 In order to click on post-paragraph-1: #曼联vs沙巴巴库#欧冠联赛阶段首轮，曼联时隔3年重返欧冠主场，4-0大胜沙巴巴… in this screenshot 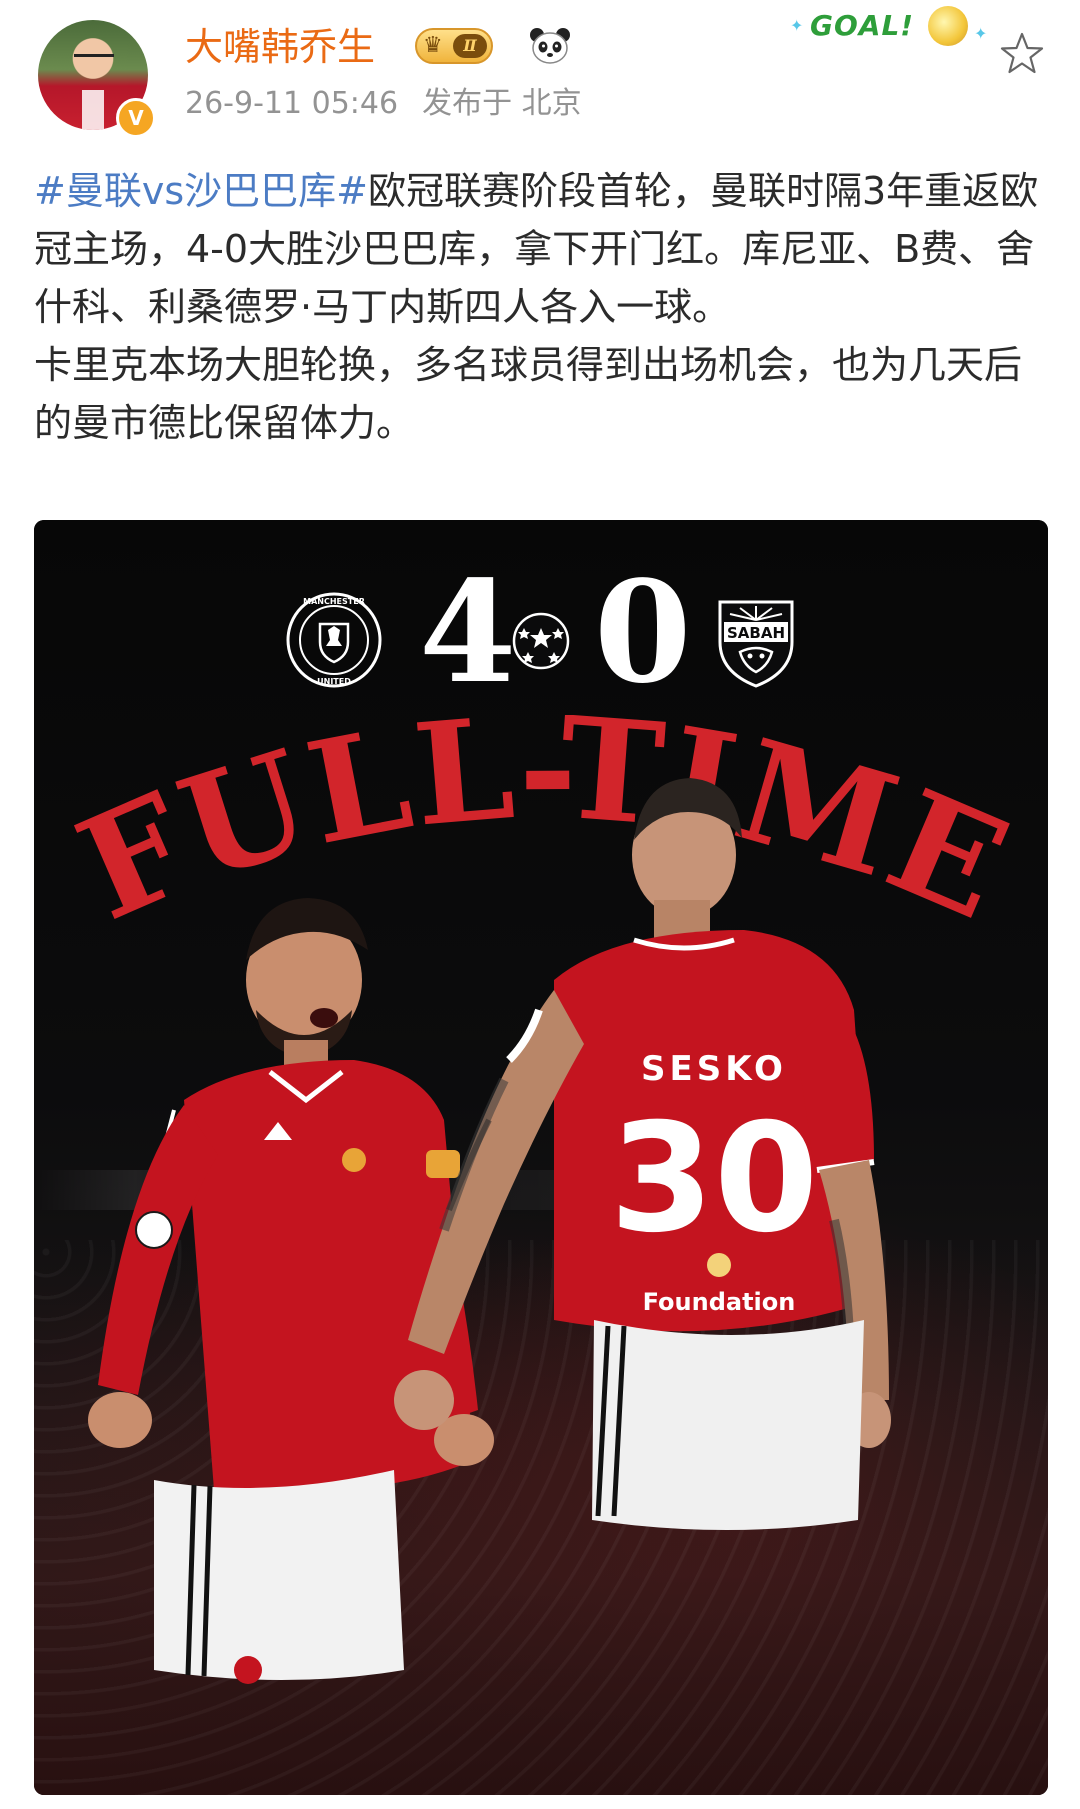, I will do `click(542, 249)`.